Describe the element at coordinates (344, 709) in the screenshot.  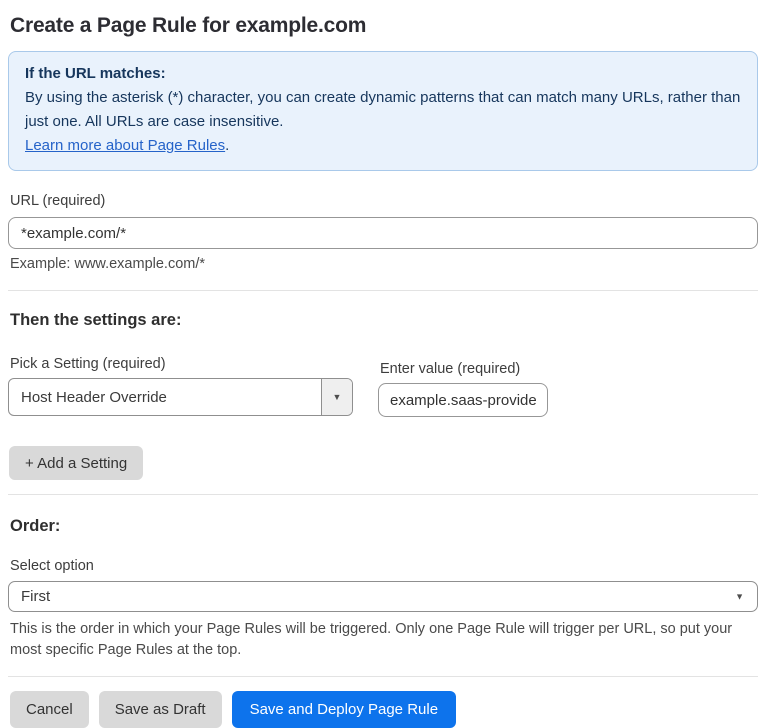
I see `save-and-deploy-button: Save and Deploy Page Rule` at that location.